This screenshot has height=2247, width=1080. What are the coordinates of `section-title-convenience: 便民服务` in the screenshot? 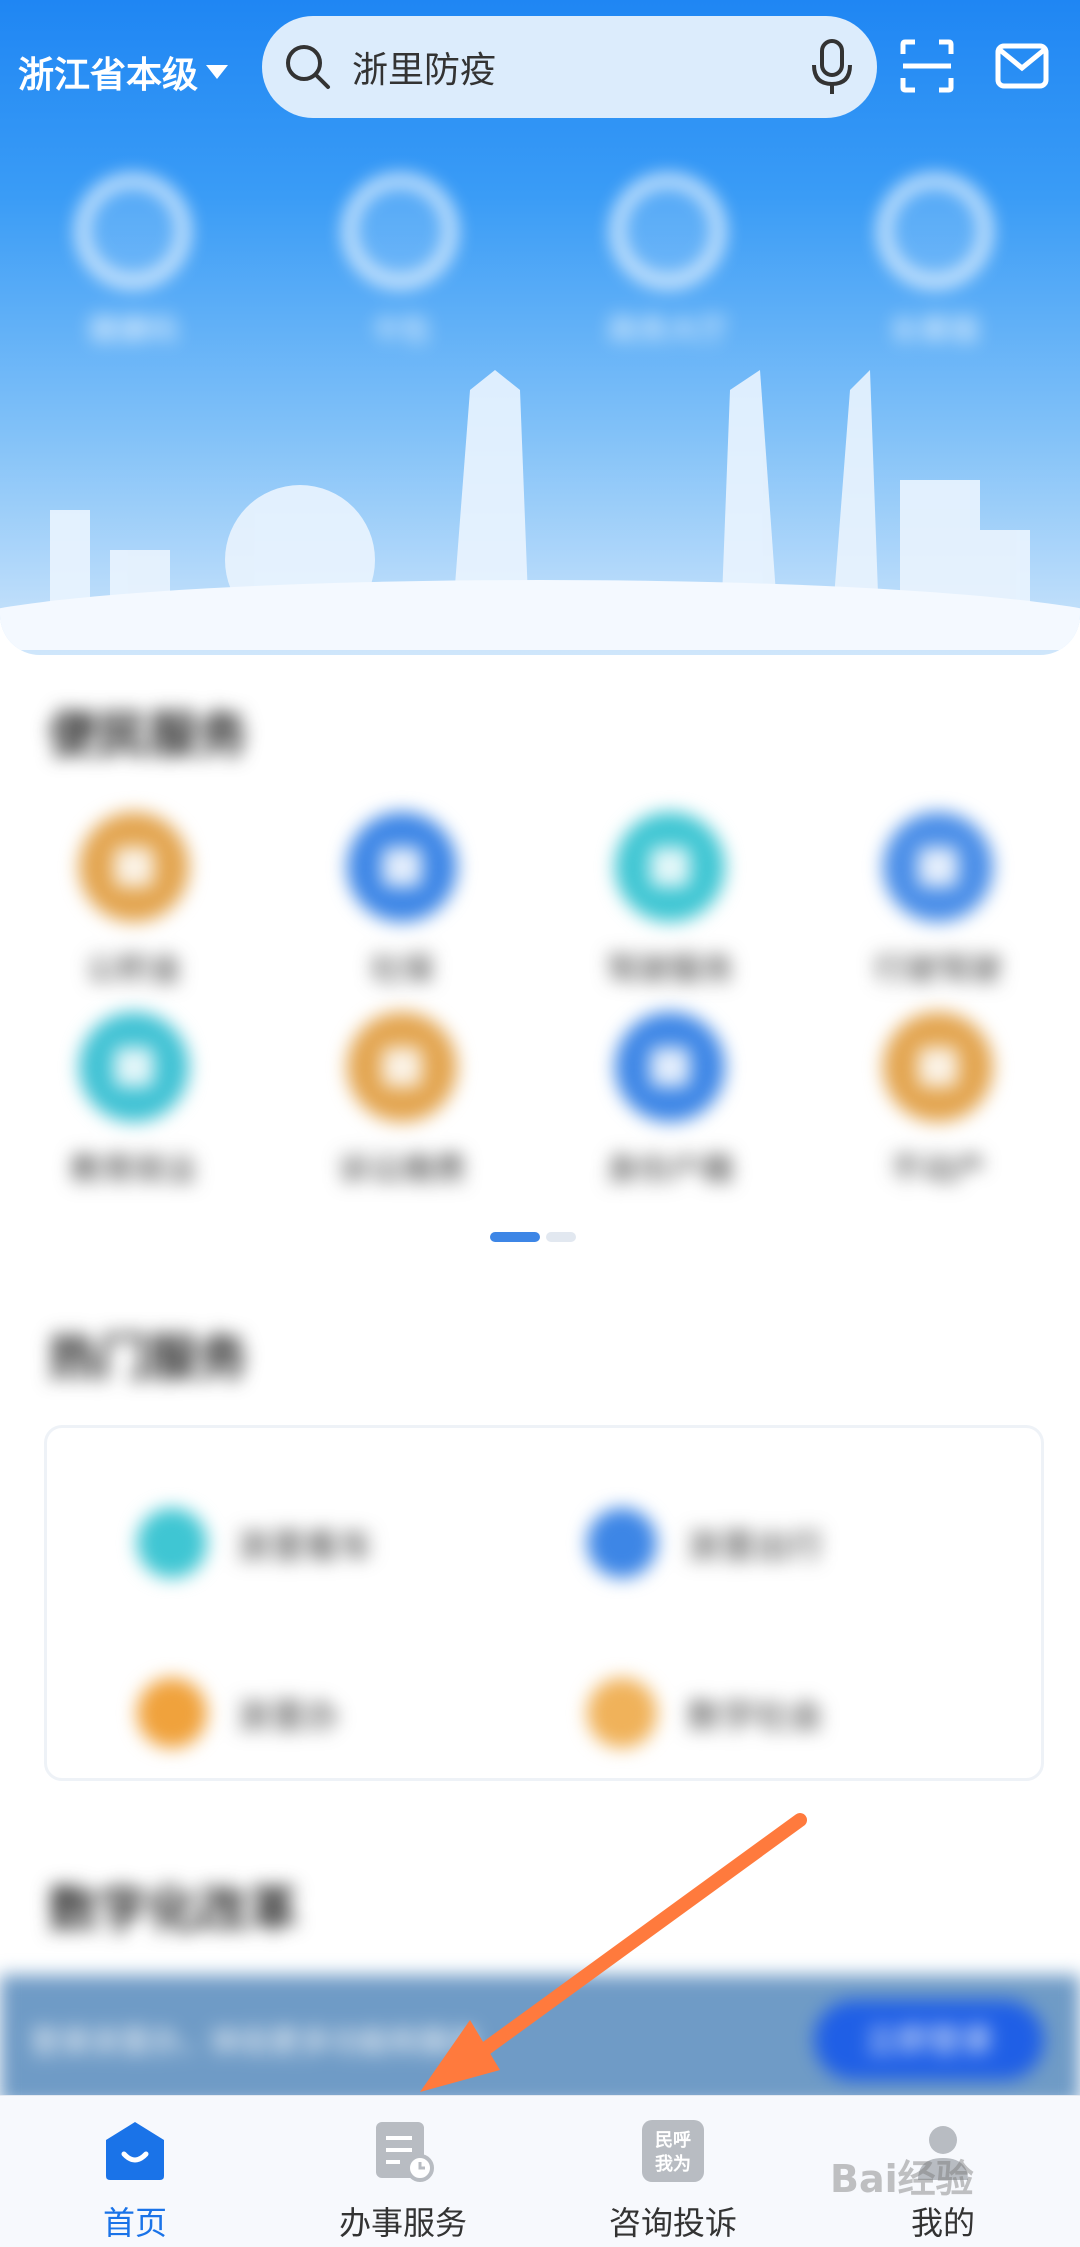 It's located at (148, 735).